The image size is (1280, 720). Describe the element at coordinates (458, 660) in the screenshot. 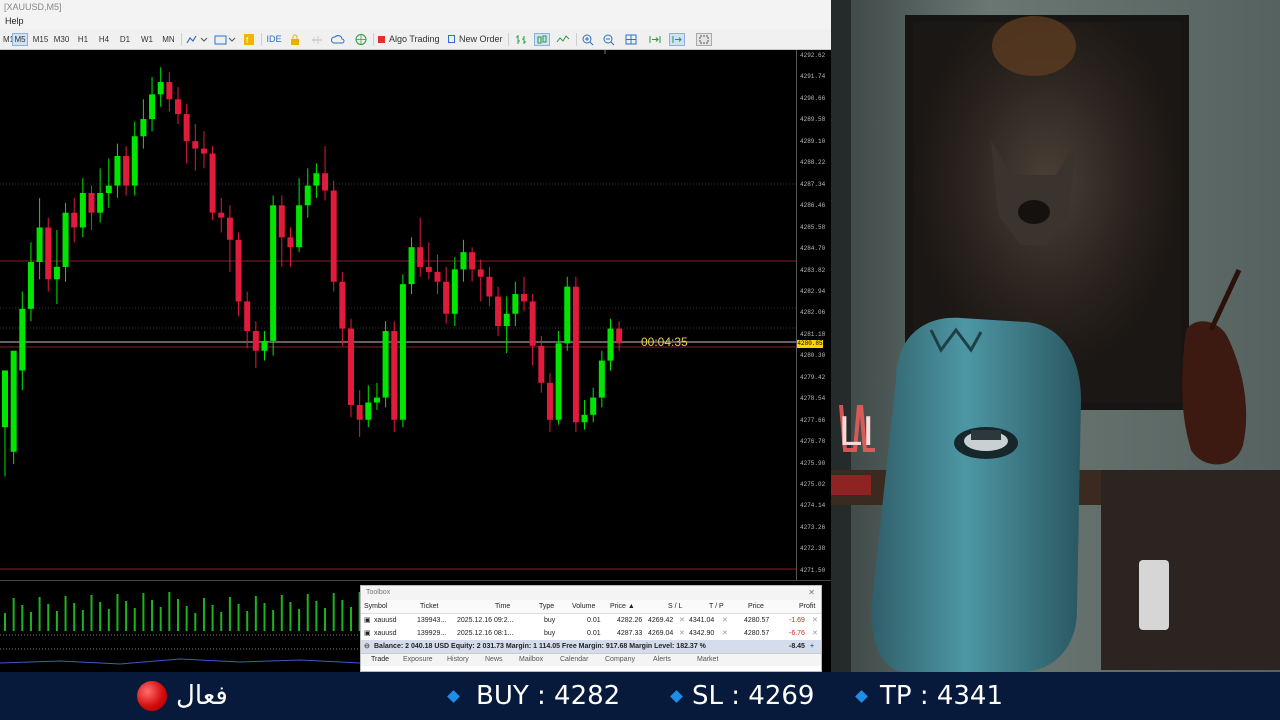

I see `tab-history: History` at that location.